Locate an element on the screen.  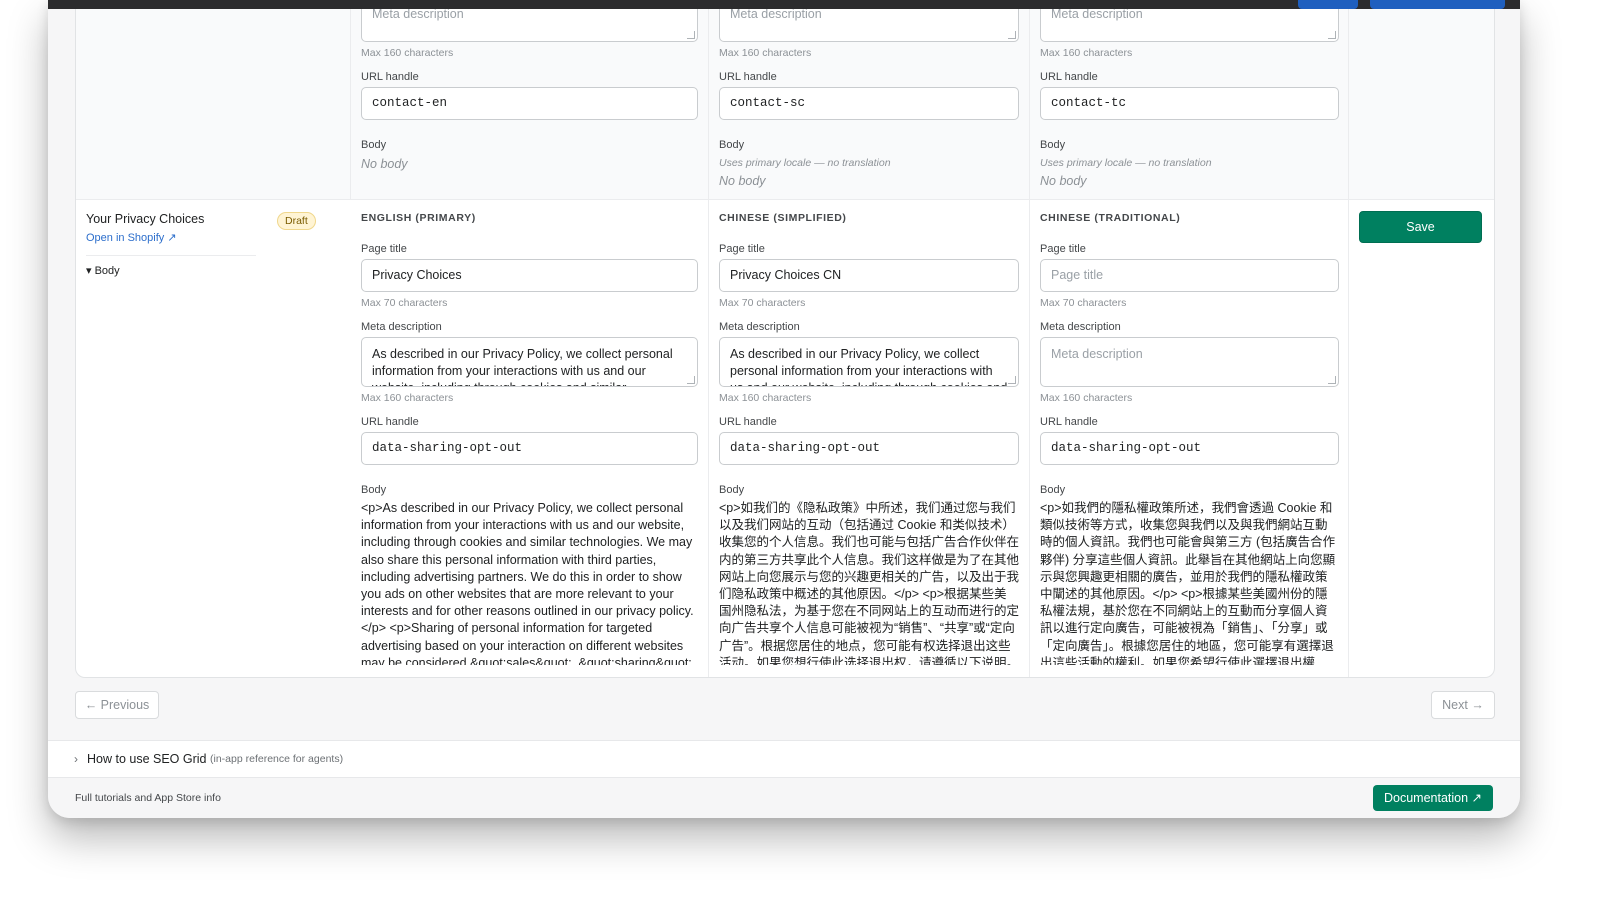
action-cell-top is located at coordinates (1421, 104).